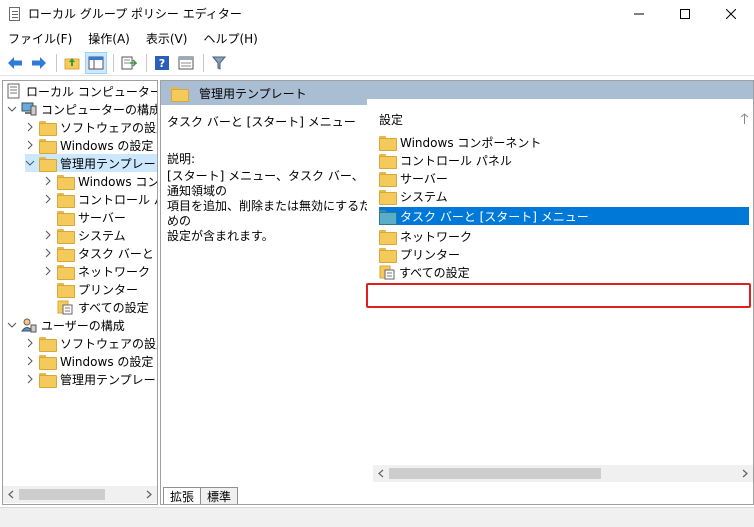  What do you see at coordinates (100, 199) in the screenshot?
I see `tree-item-control-panel: コントロール パネ` at bounding box center [100, 199].